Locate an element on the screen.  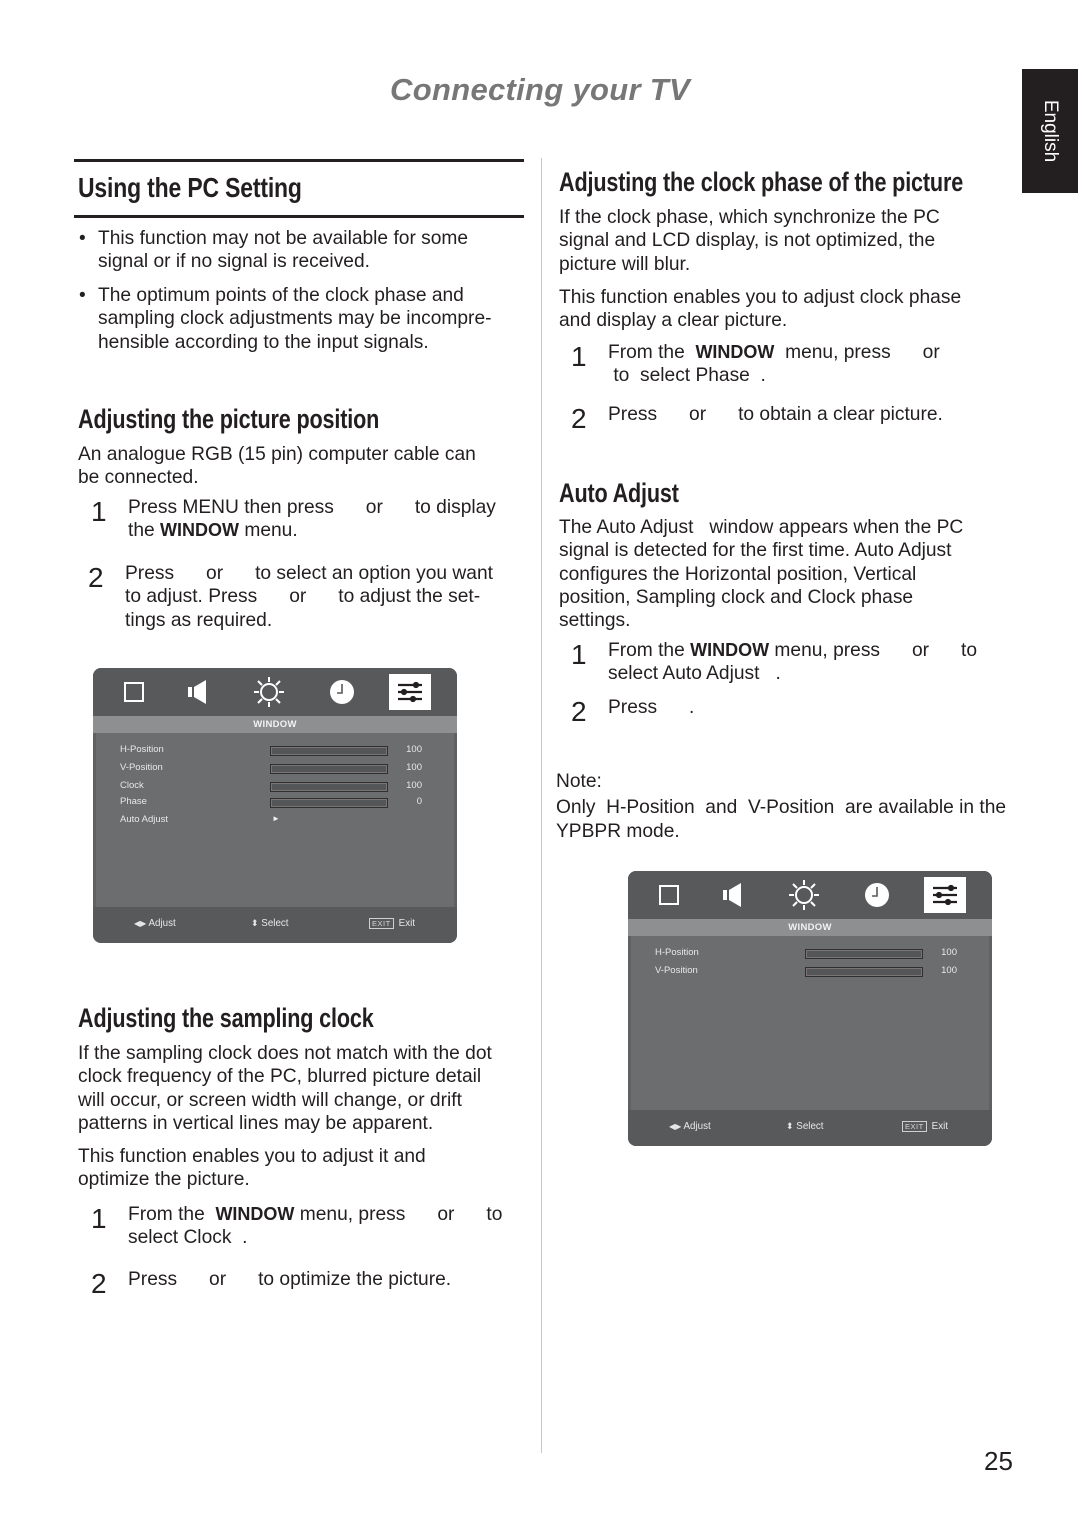
window-menu-name: WINDOW is located at coordinates (199, 530).